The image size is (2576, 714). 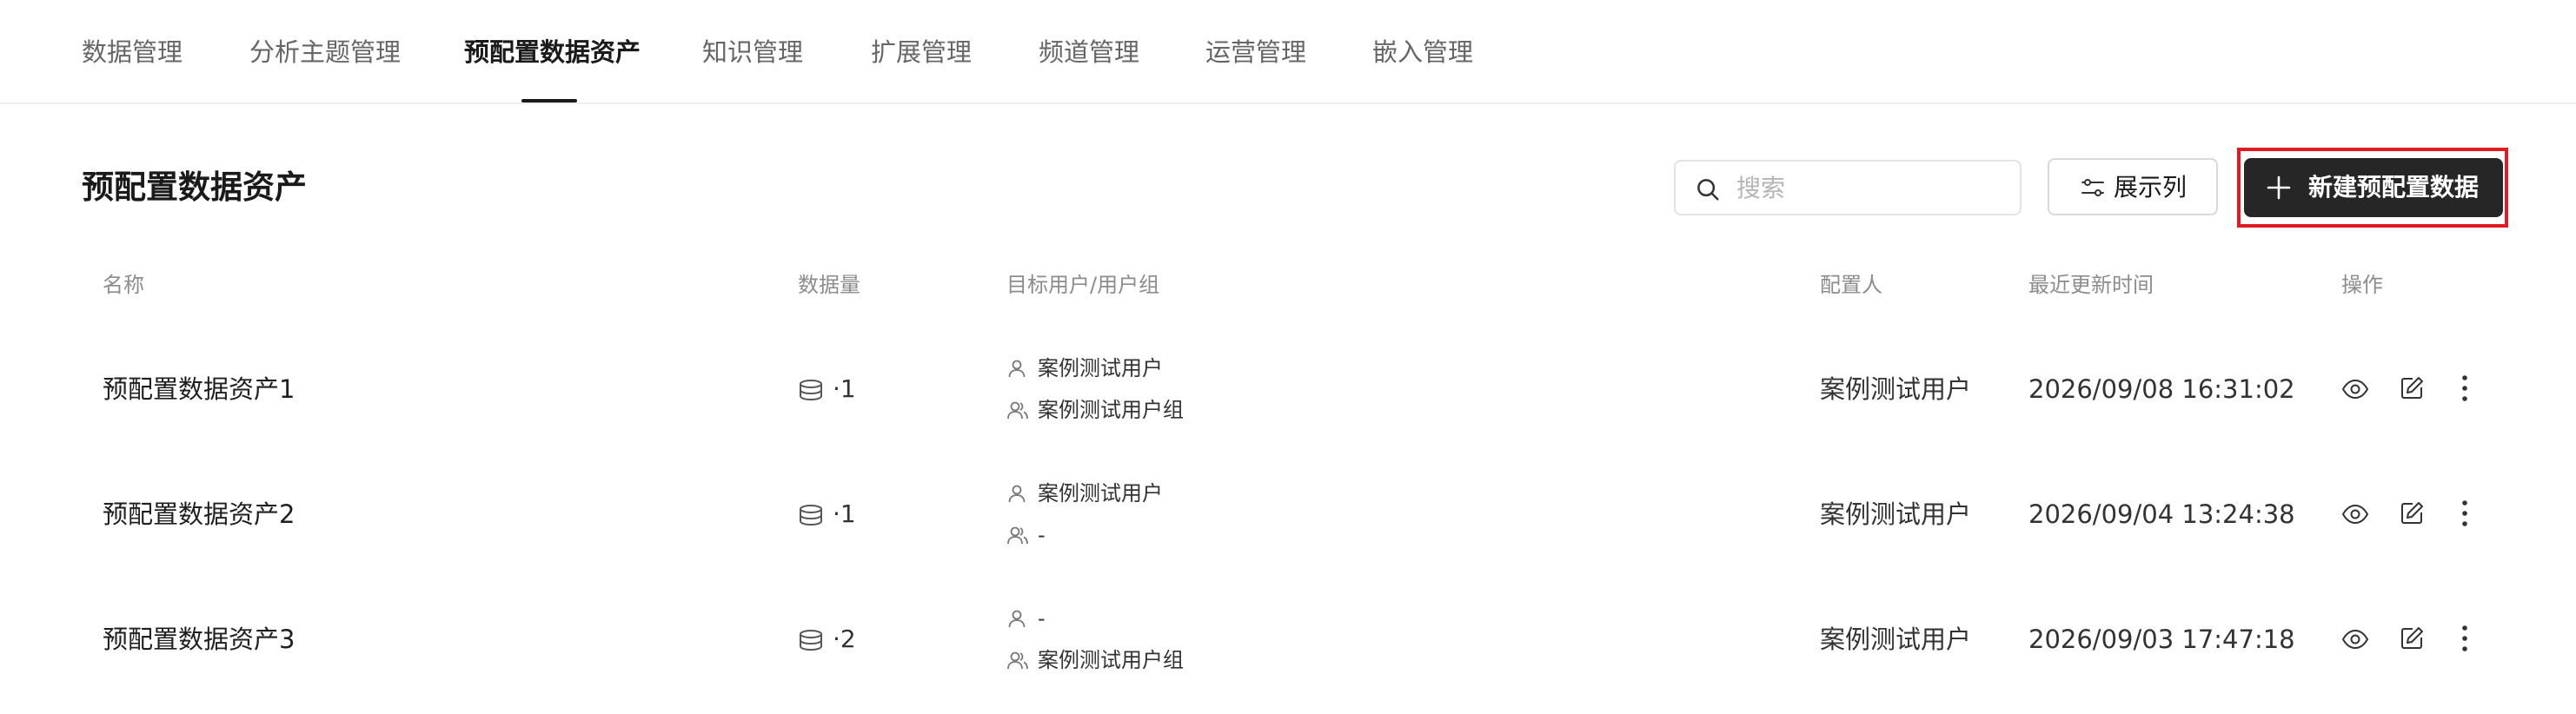 I want to click on sliders-icon, so click(x=2092, y=187).